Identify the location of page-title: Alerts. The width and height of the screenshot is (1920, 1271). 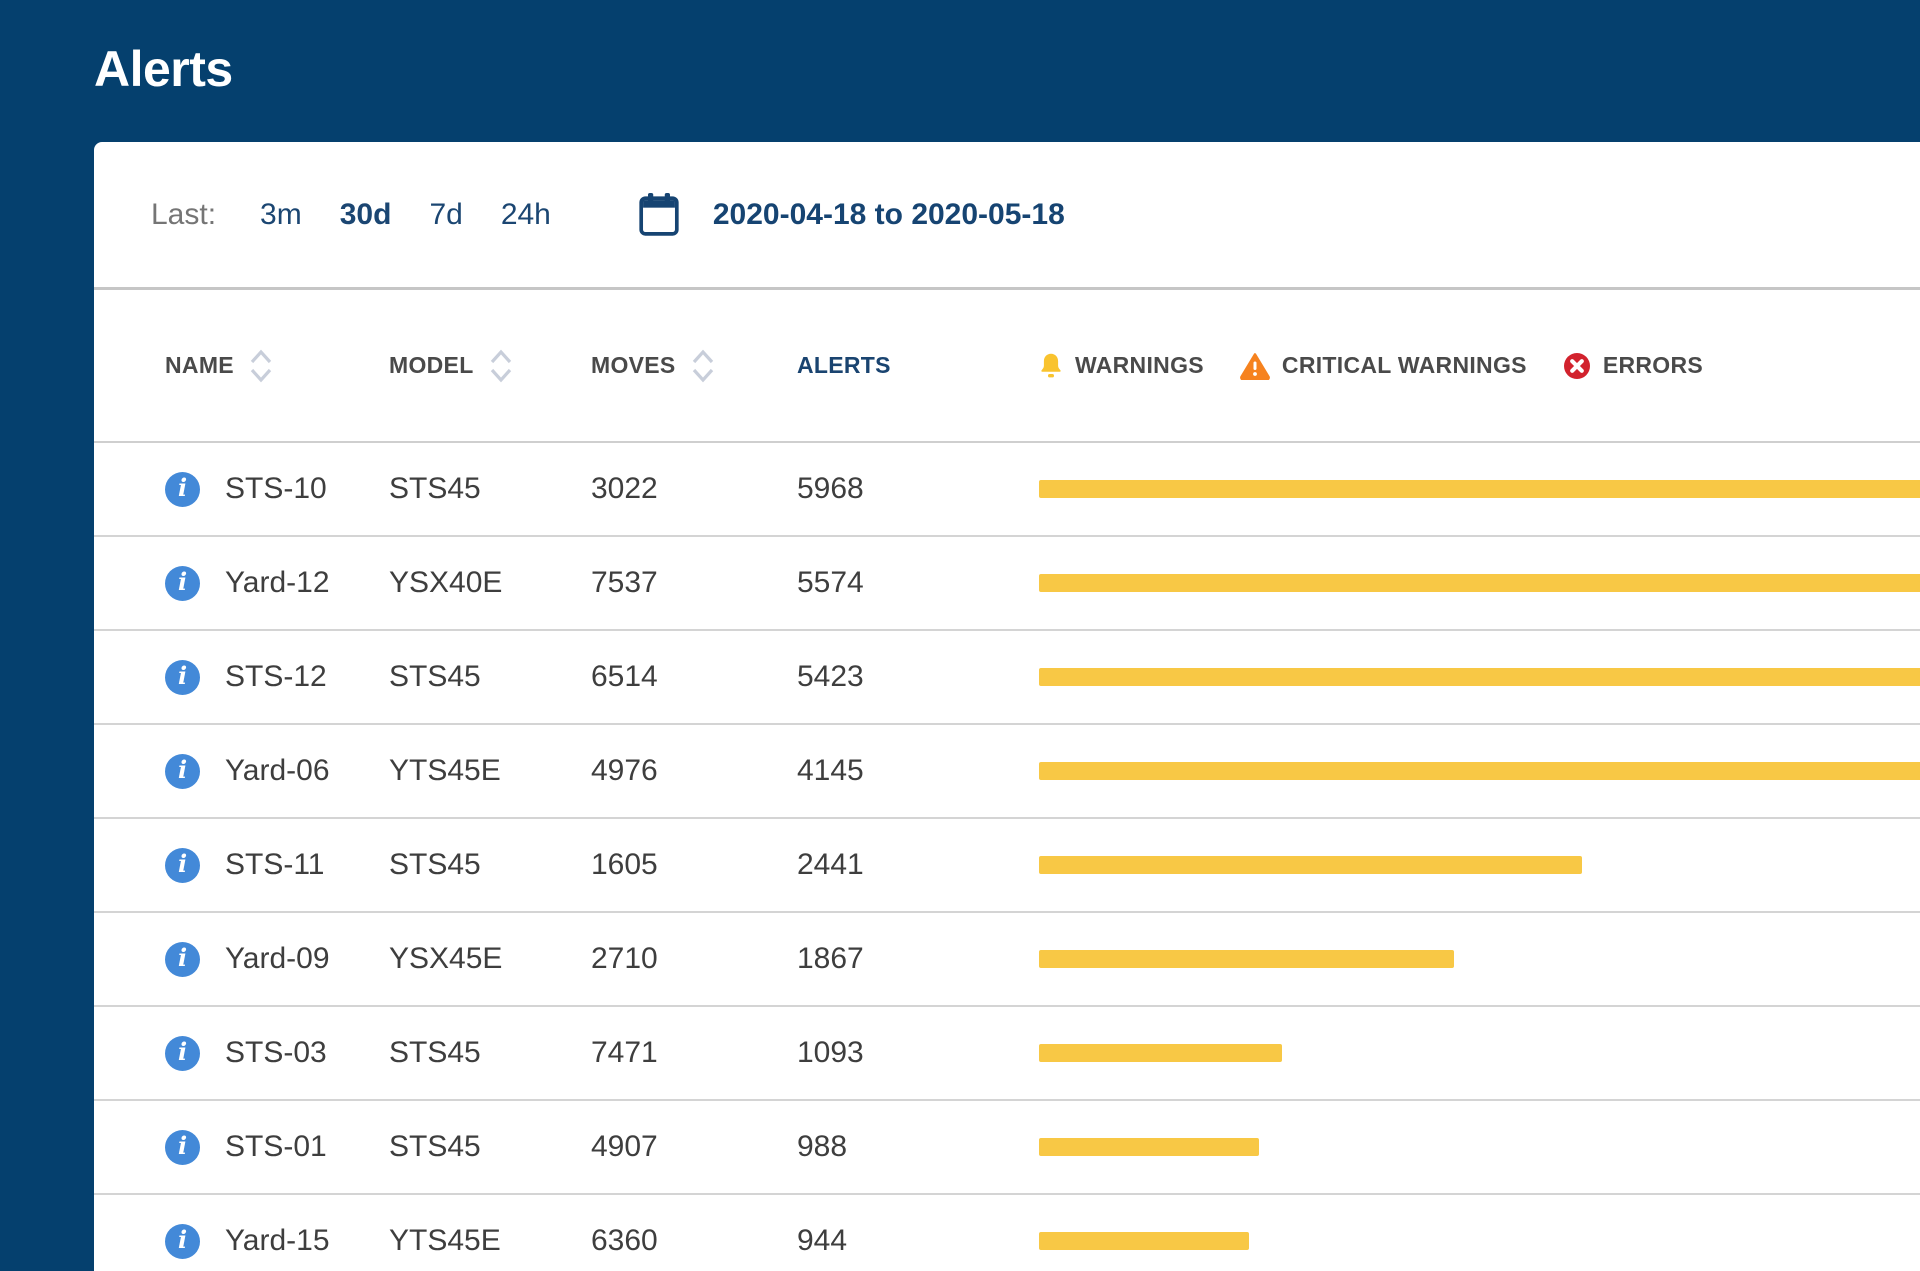
(163, 69).